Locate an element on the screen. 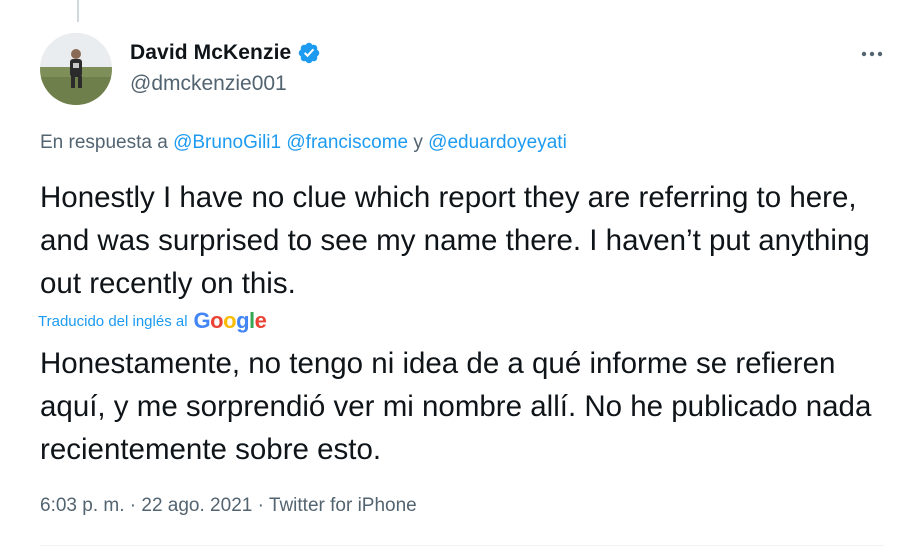  avatar is located at coordinates (76, 69).